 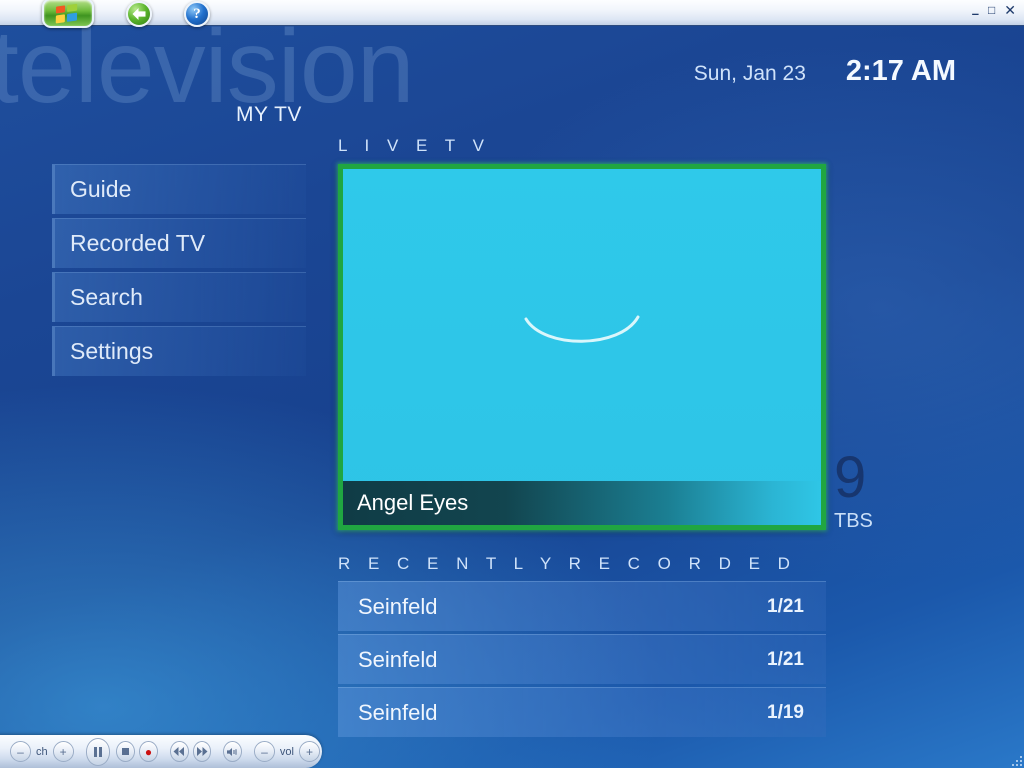 I want to click on minimize-icon: –, so click(x=975, y=13).